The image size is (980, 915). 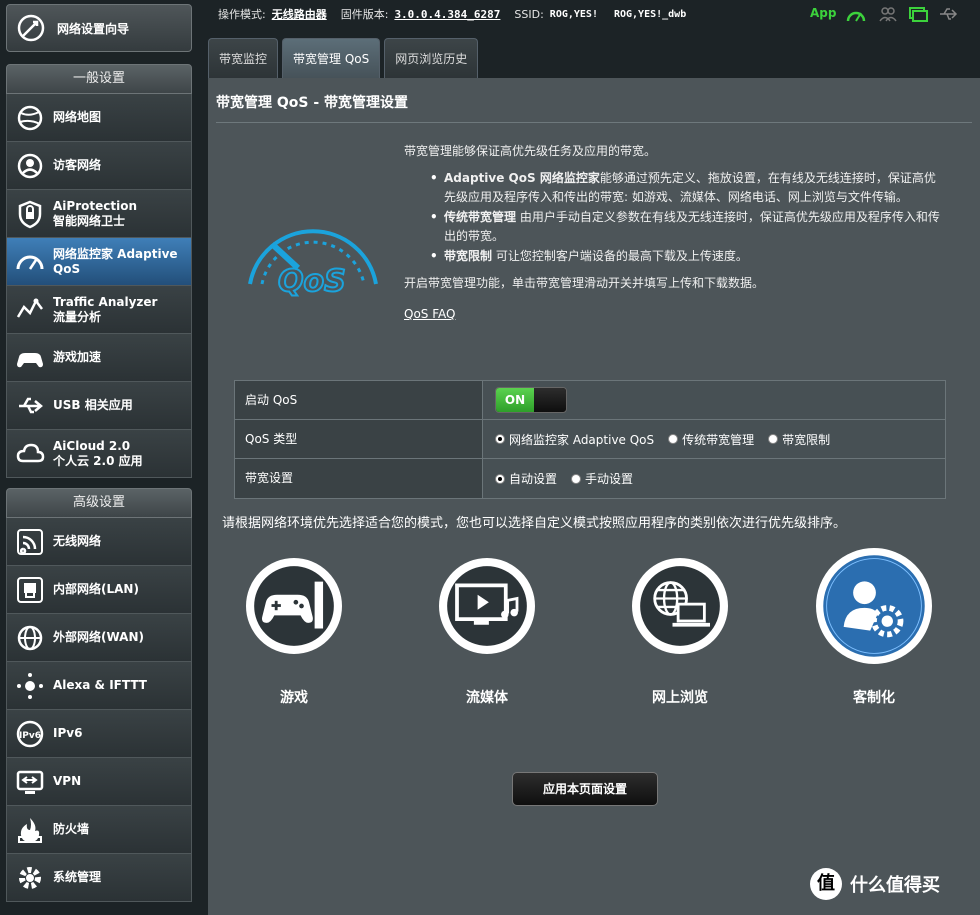 I want to click on radio-adaptive-qos, so click(x=500, y=439).